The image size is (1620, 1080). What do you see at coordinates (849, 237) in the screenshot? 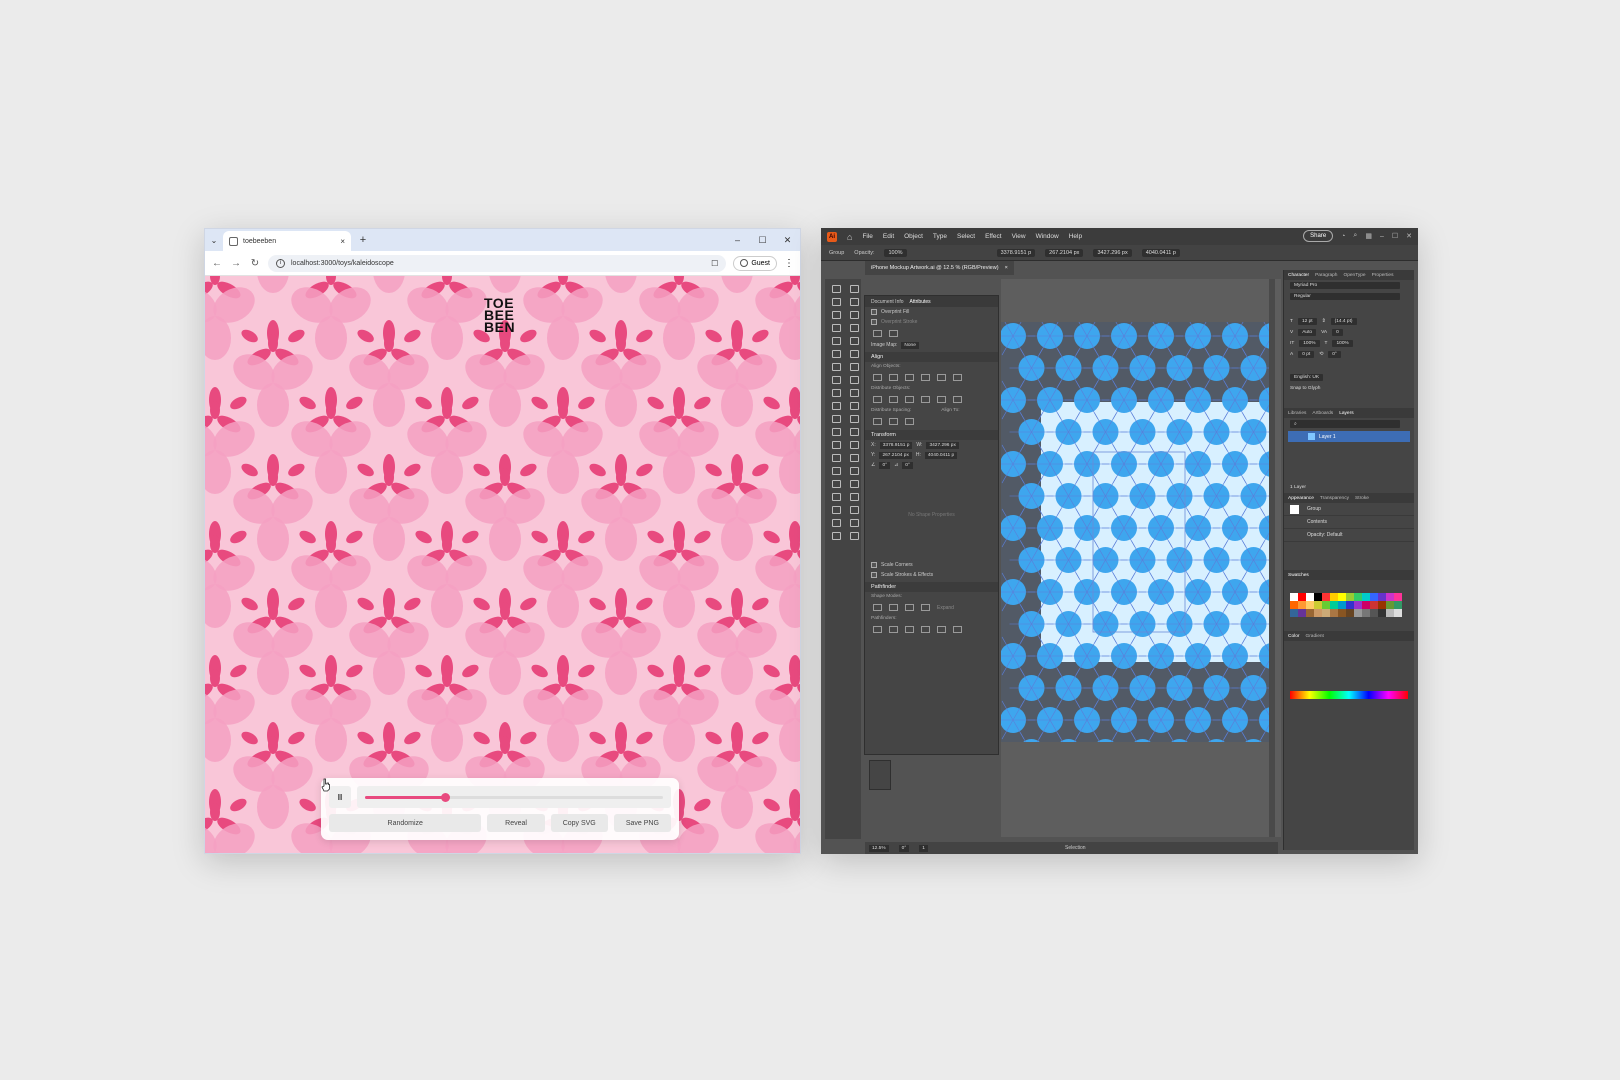
I see `home-icon: ⌂` at bounding box center [849, 237].